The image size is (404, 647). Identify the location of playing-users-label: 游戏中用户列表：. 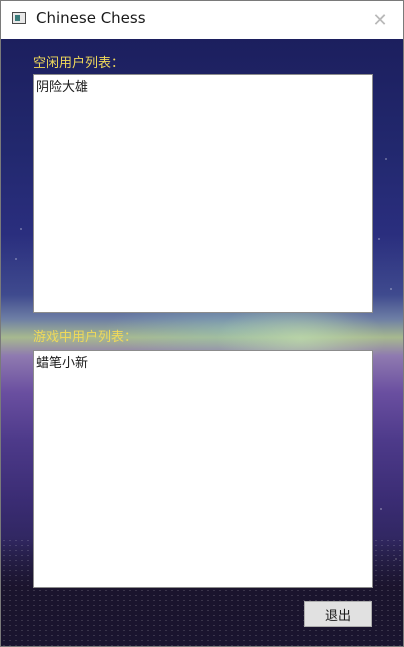
(85, 337).